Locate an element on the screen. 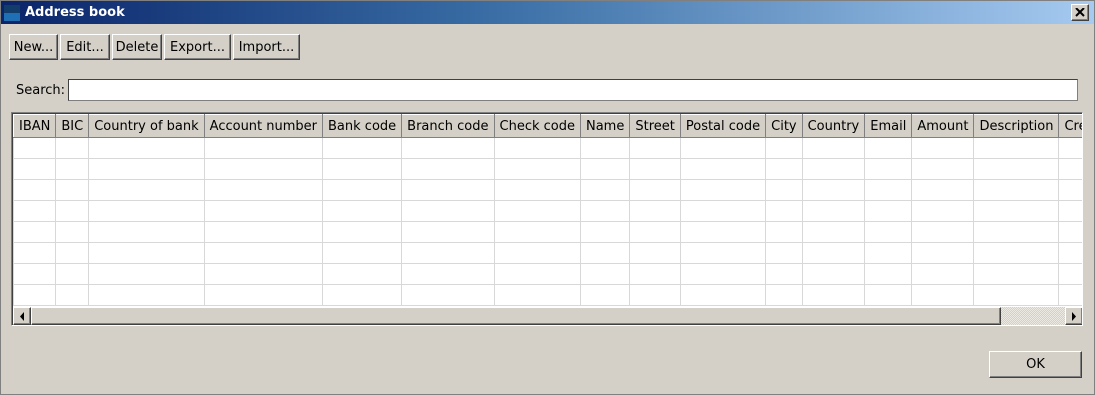 The height and width of the screenshot is (395, 1095). column-header-bic: BIC is located at coordinates (72, 126).